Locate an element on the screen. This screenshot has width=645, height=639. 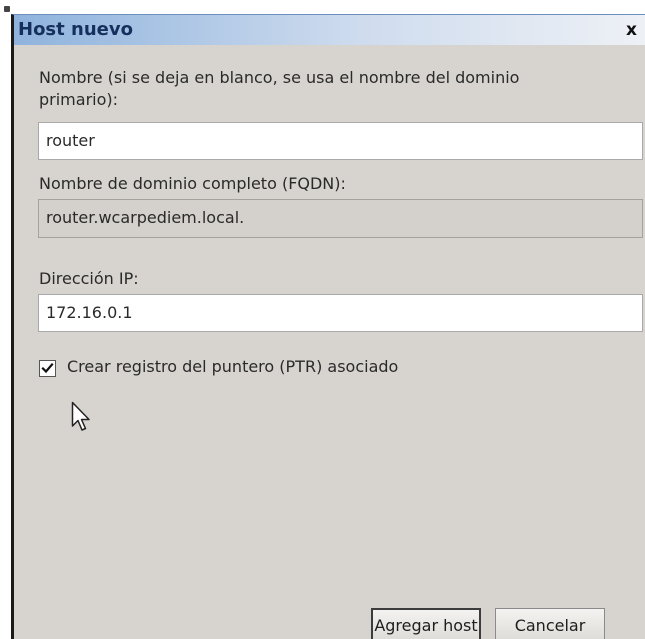
add-host-button: Agregar host is located at coordinates (426, 623).